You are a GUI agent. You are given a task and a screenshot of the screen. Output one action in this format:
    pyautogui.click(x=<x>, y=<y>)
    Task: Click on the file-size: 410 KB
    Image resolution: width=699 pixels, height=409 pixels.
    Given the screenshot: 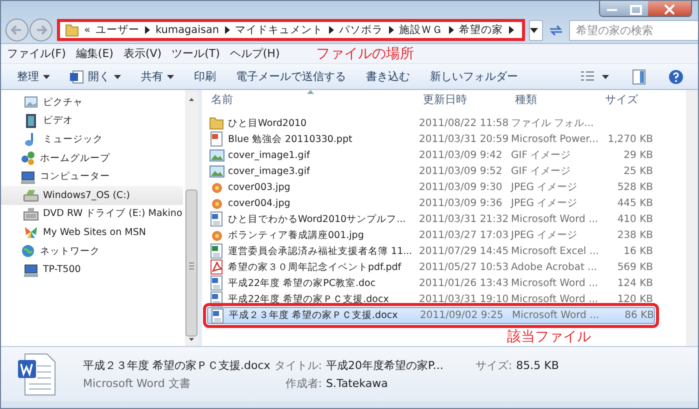 What is the action you would take?
    pyautogui.click(x=634, y=219)
    